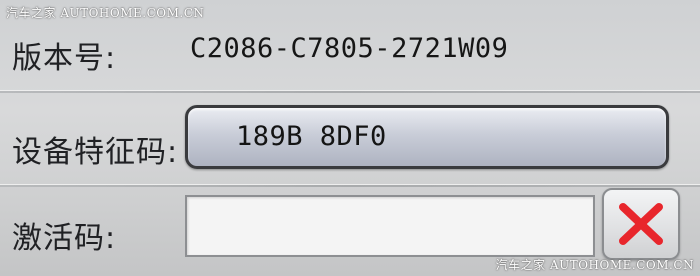  Describe the element at coordinates (95, 152) in the screenshot. I see `device-code-label: 设备特征码:` at that location.